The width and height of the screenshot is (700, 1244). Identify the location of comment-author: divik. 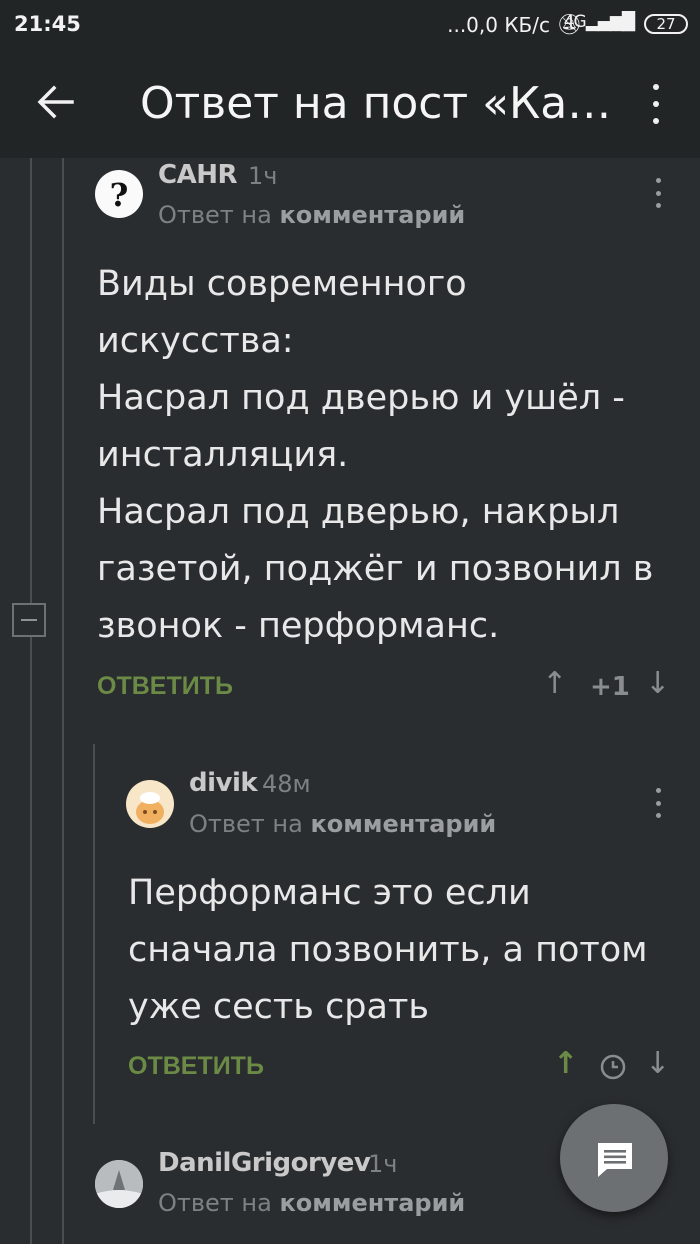
(223, 783).